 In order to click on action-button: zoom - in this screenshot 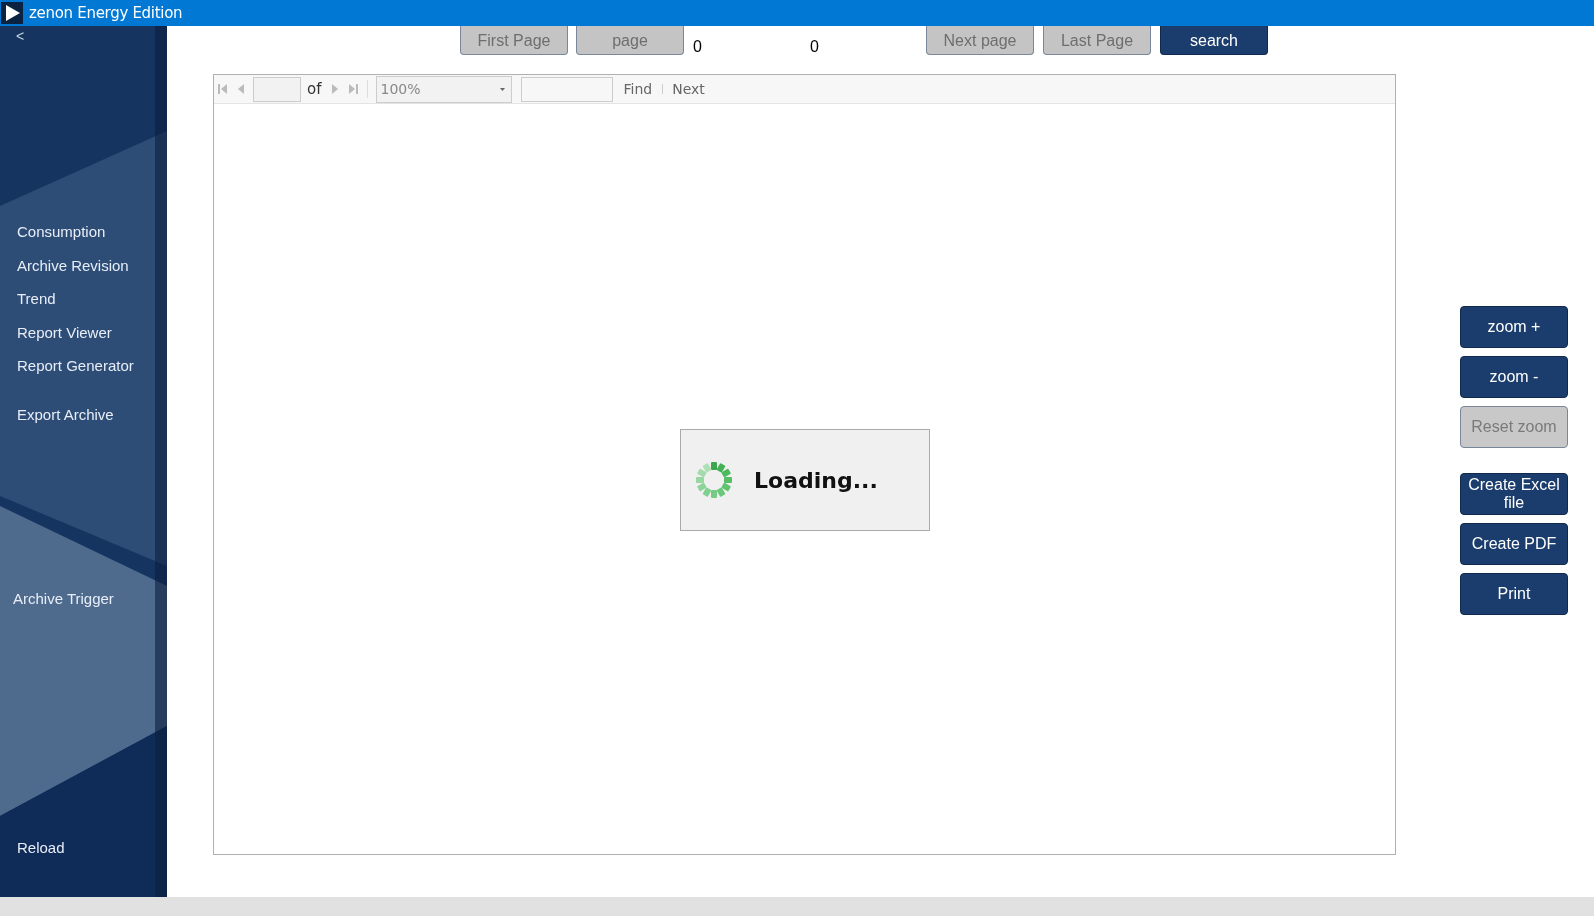, I will do `click(1514, 377)`.